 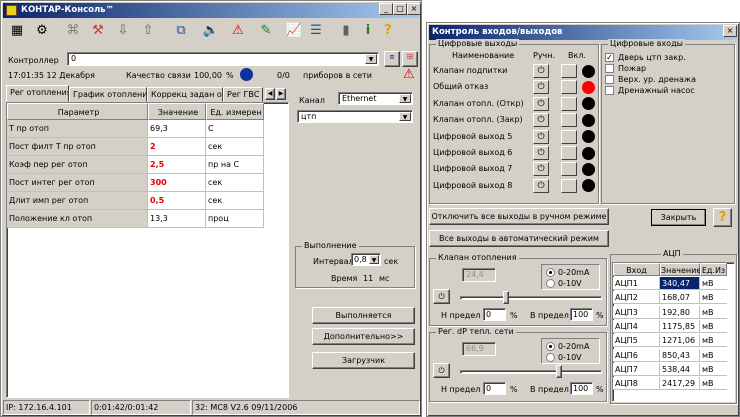 I want to click on adc-row-value: 1271,06, so click(x=680, y=341).